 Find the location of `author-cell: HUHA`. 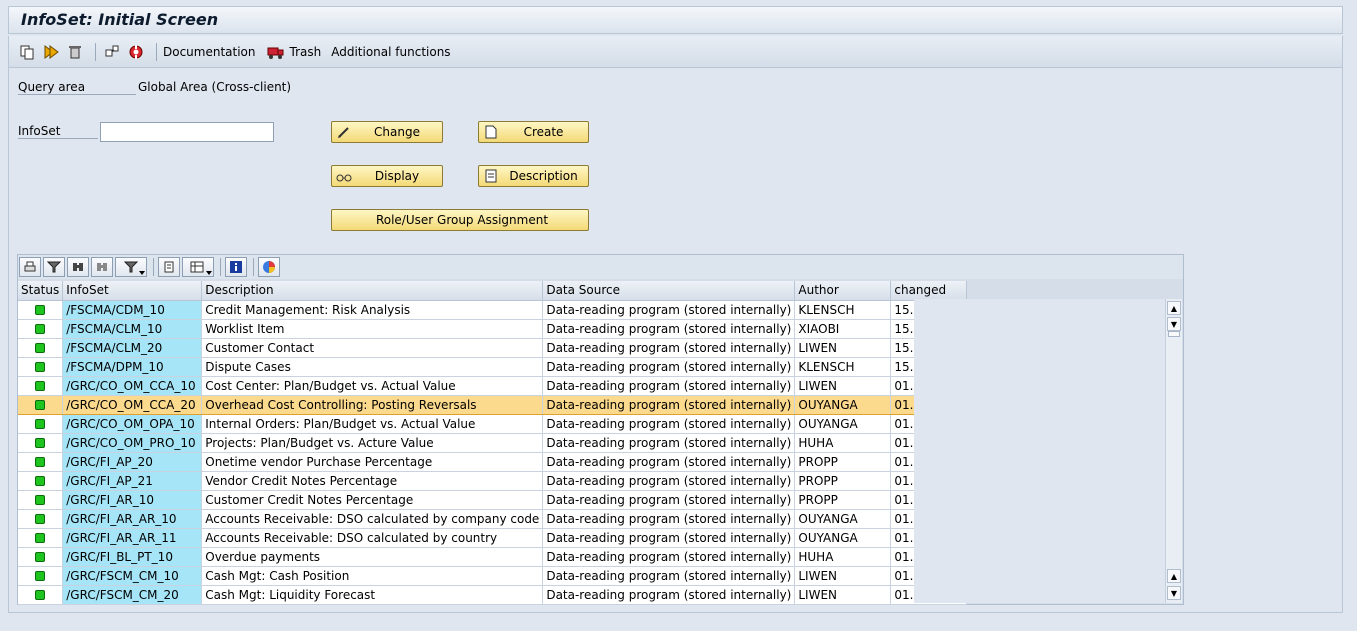

author-cell: HUHA is located at coordinates (843, 557).